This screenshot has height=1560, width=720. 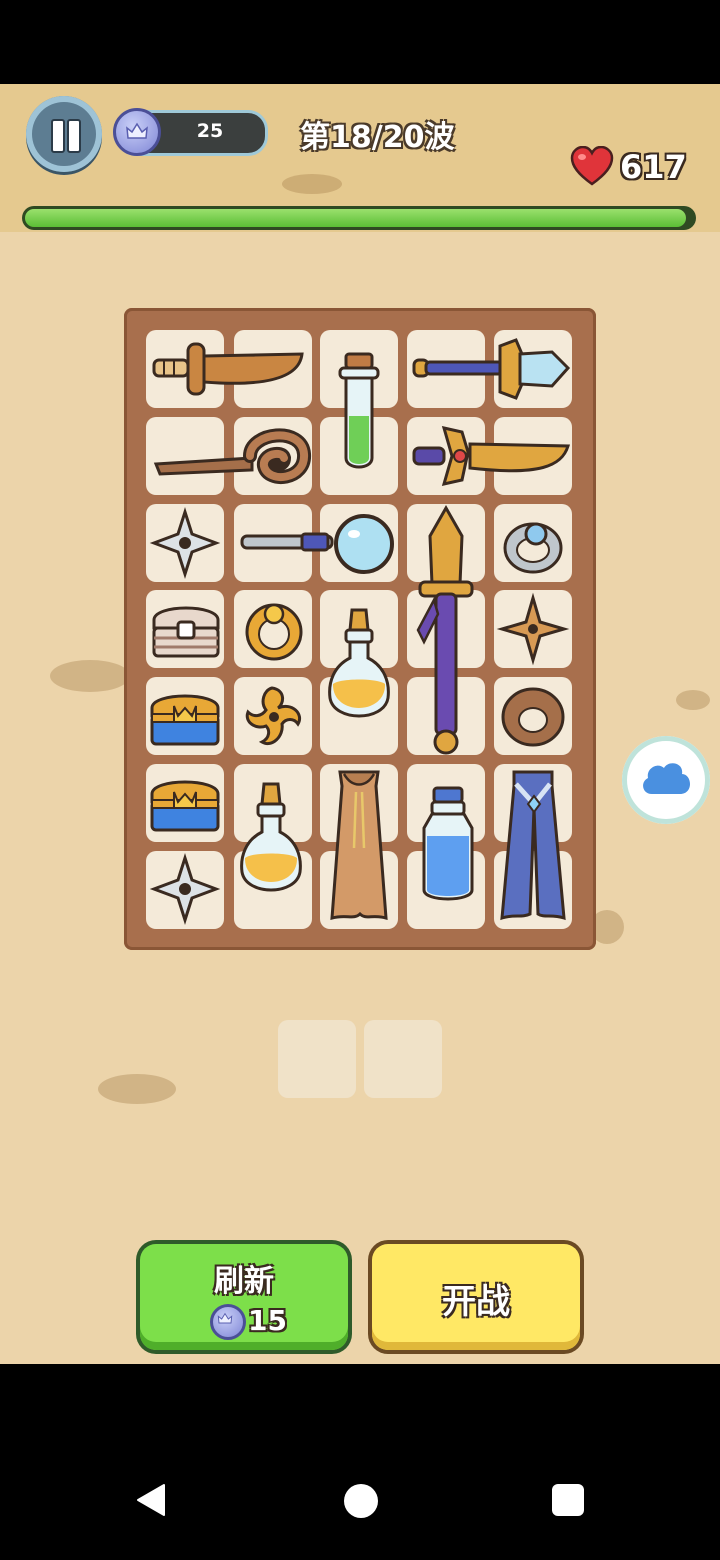 What do you see at coordinates (186, 632) in the screenshot?
I see `wooden-chest-icon` at bounding box center [186, 632].